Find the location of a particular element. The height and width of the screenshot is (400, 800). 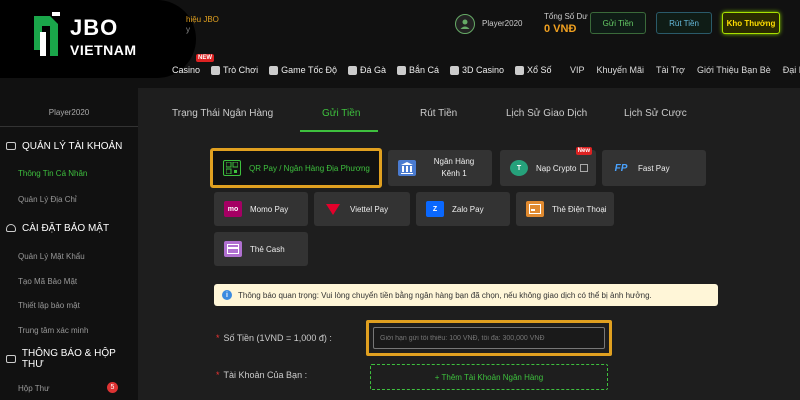

section-title: QUẢN LÝ TÀI KHOẢN is located at coordinates (72, 146).